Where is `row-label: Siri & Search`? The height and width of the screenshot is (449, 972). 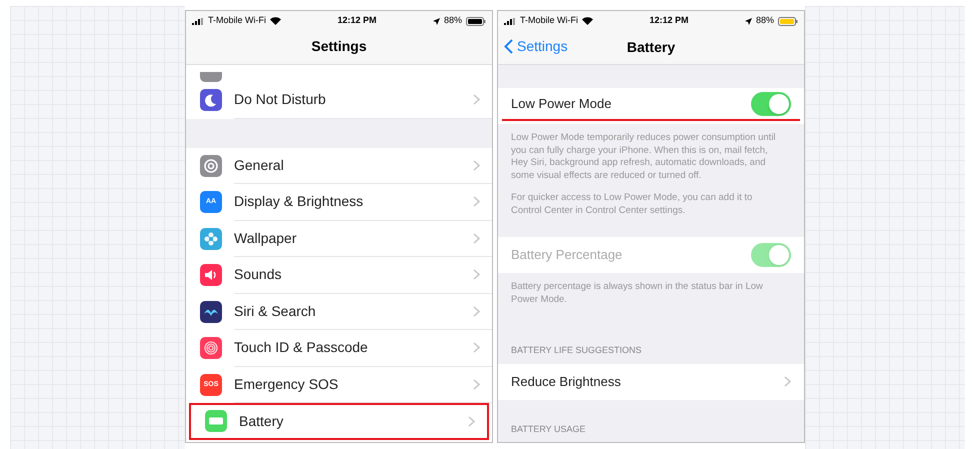
row-label: Siri & Search is located at coordinates (275, 311).